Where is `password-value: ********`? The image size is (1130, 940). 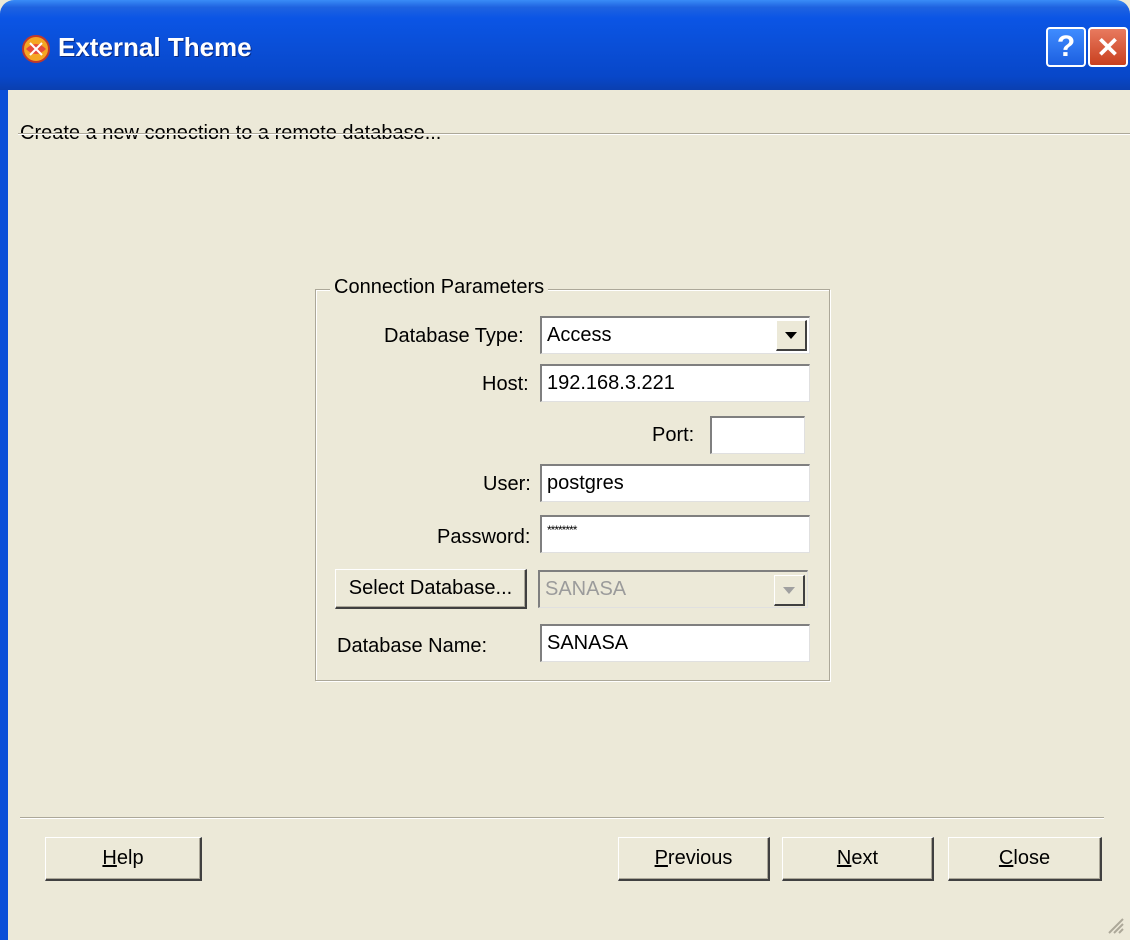 password-value: ******** is located at coordinates (562, 530).